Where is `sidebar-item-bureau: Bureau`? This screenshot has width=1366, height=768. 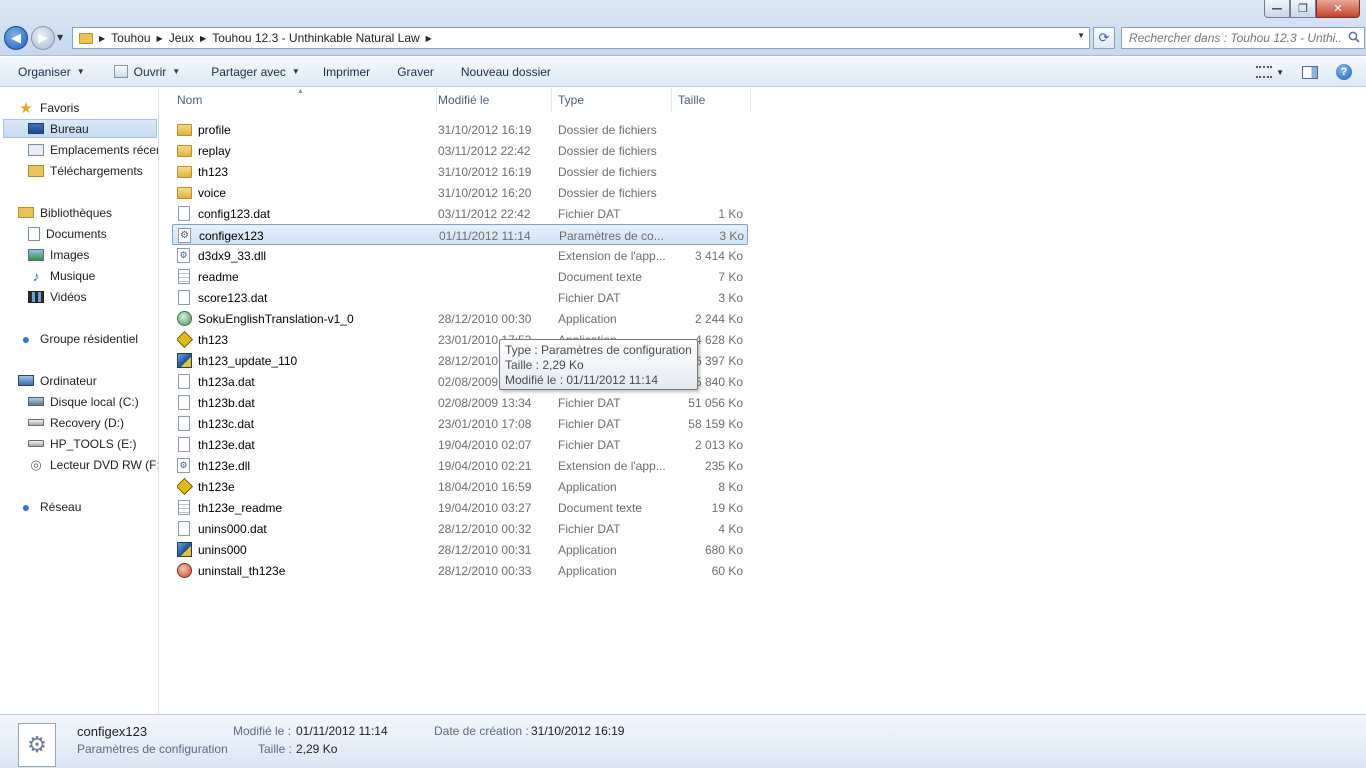
sidebar-item-bureau: Bureau is located at coordinates (80, 128).